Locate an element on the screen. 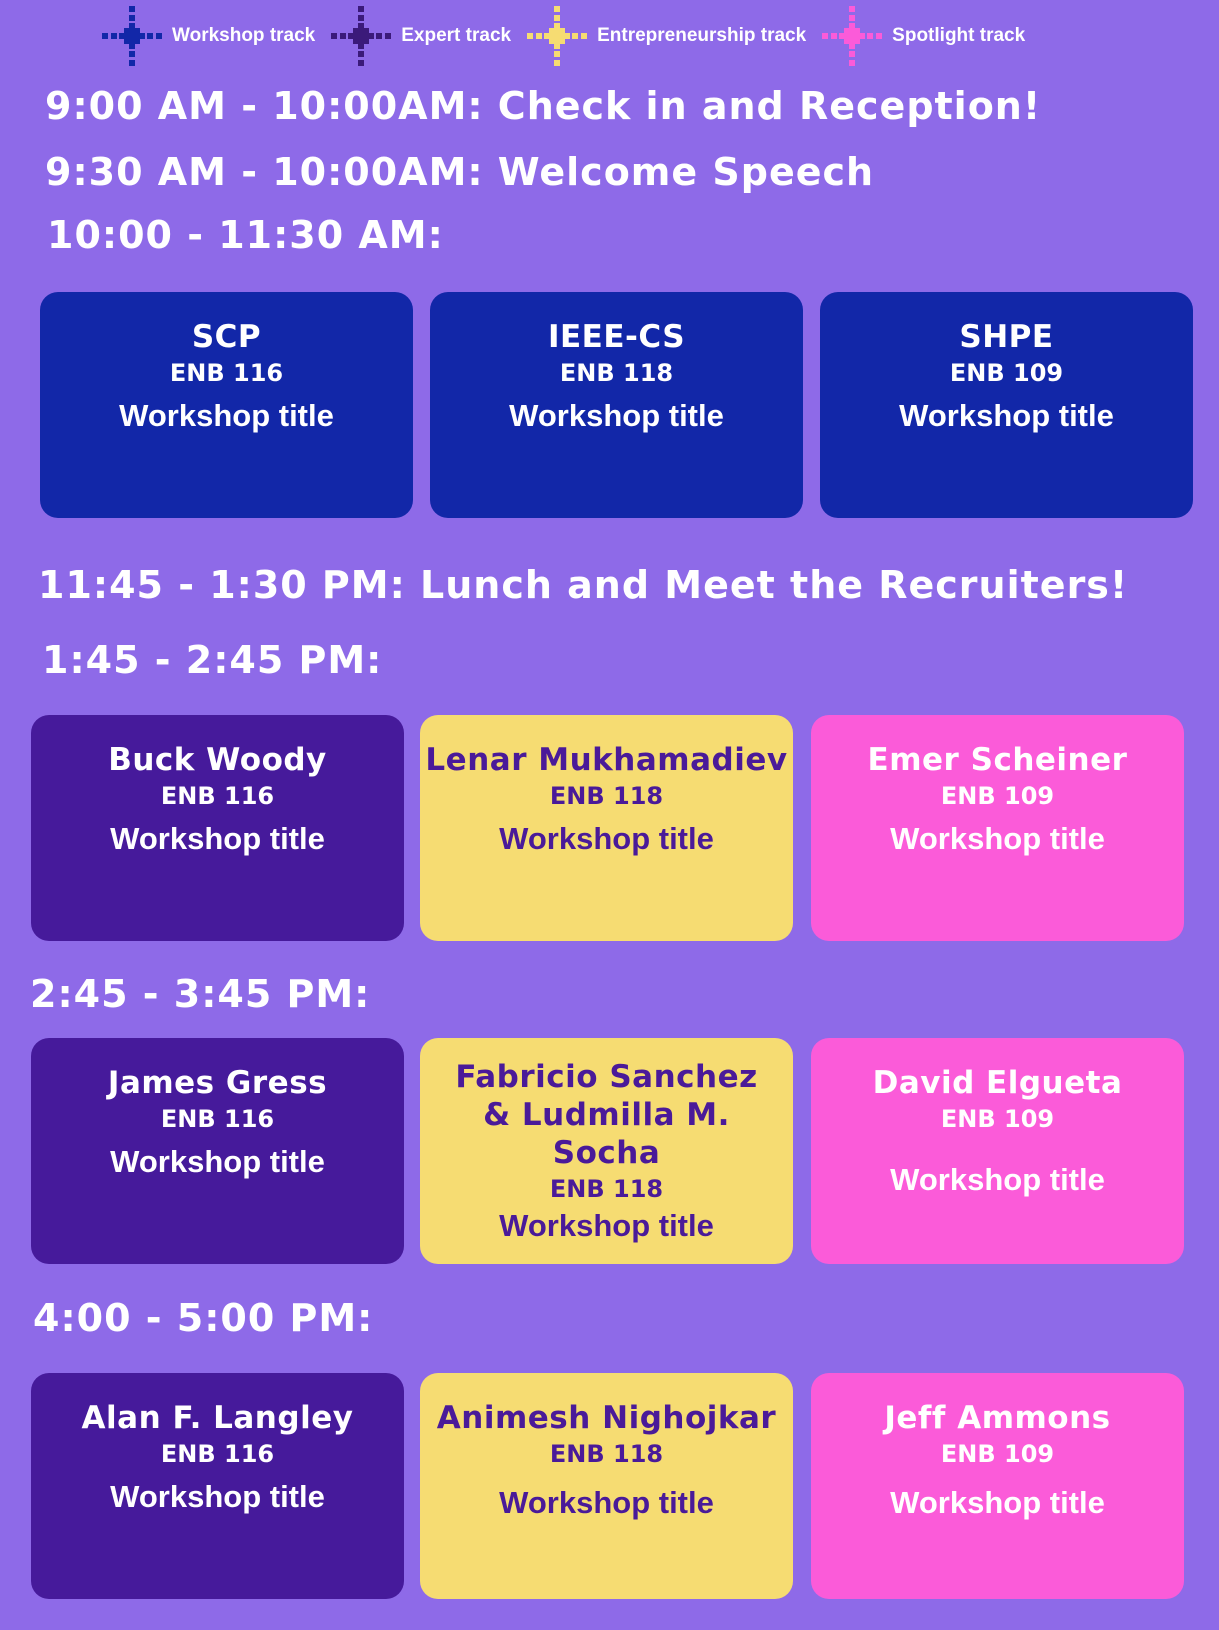 Image resolution: width=1219 pixels, height=1630 pixels. session-name: Emer Scheiner is located at coordinates (997, 760).